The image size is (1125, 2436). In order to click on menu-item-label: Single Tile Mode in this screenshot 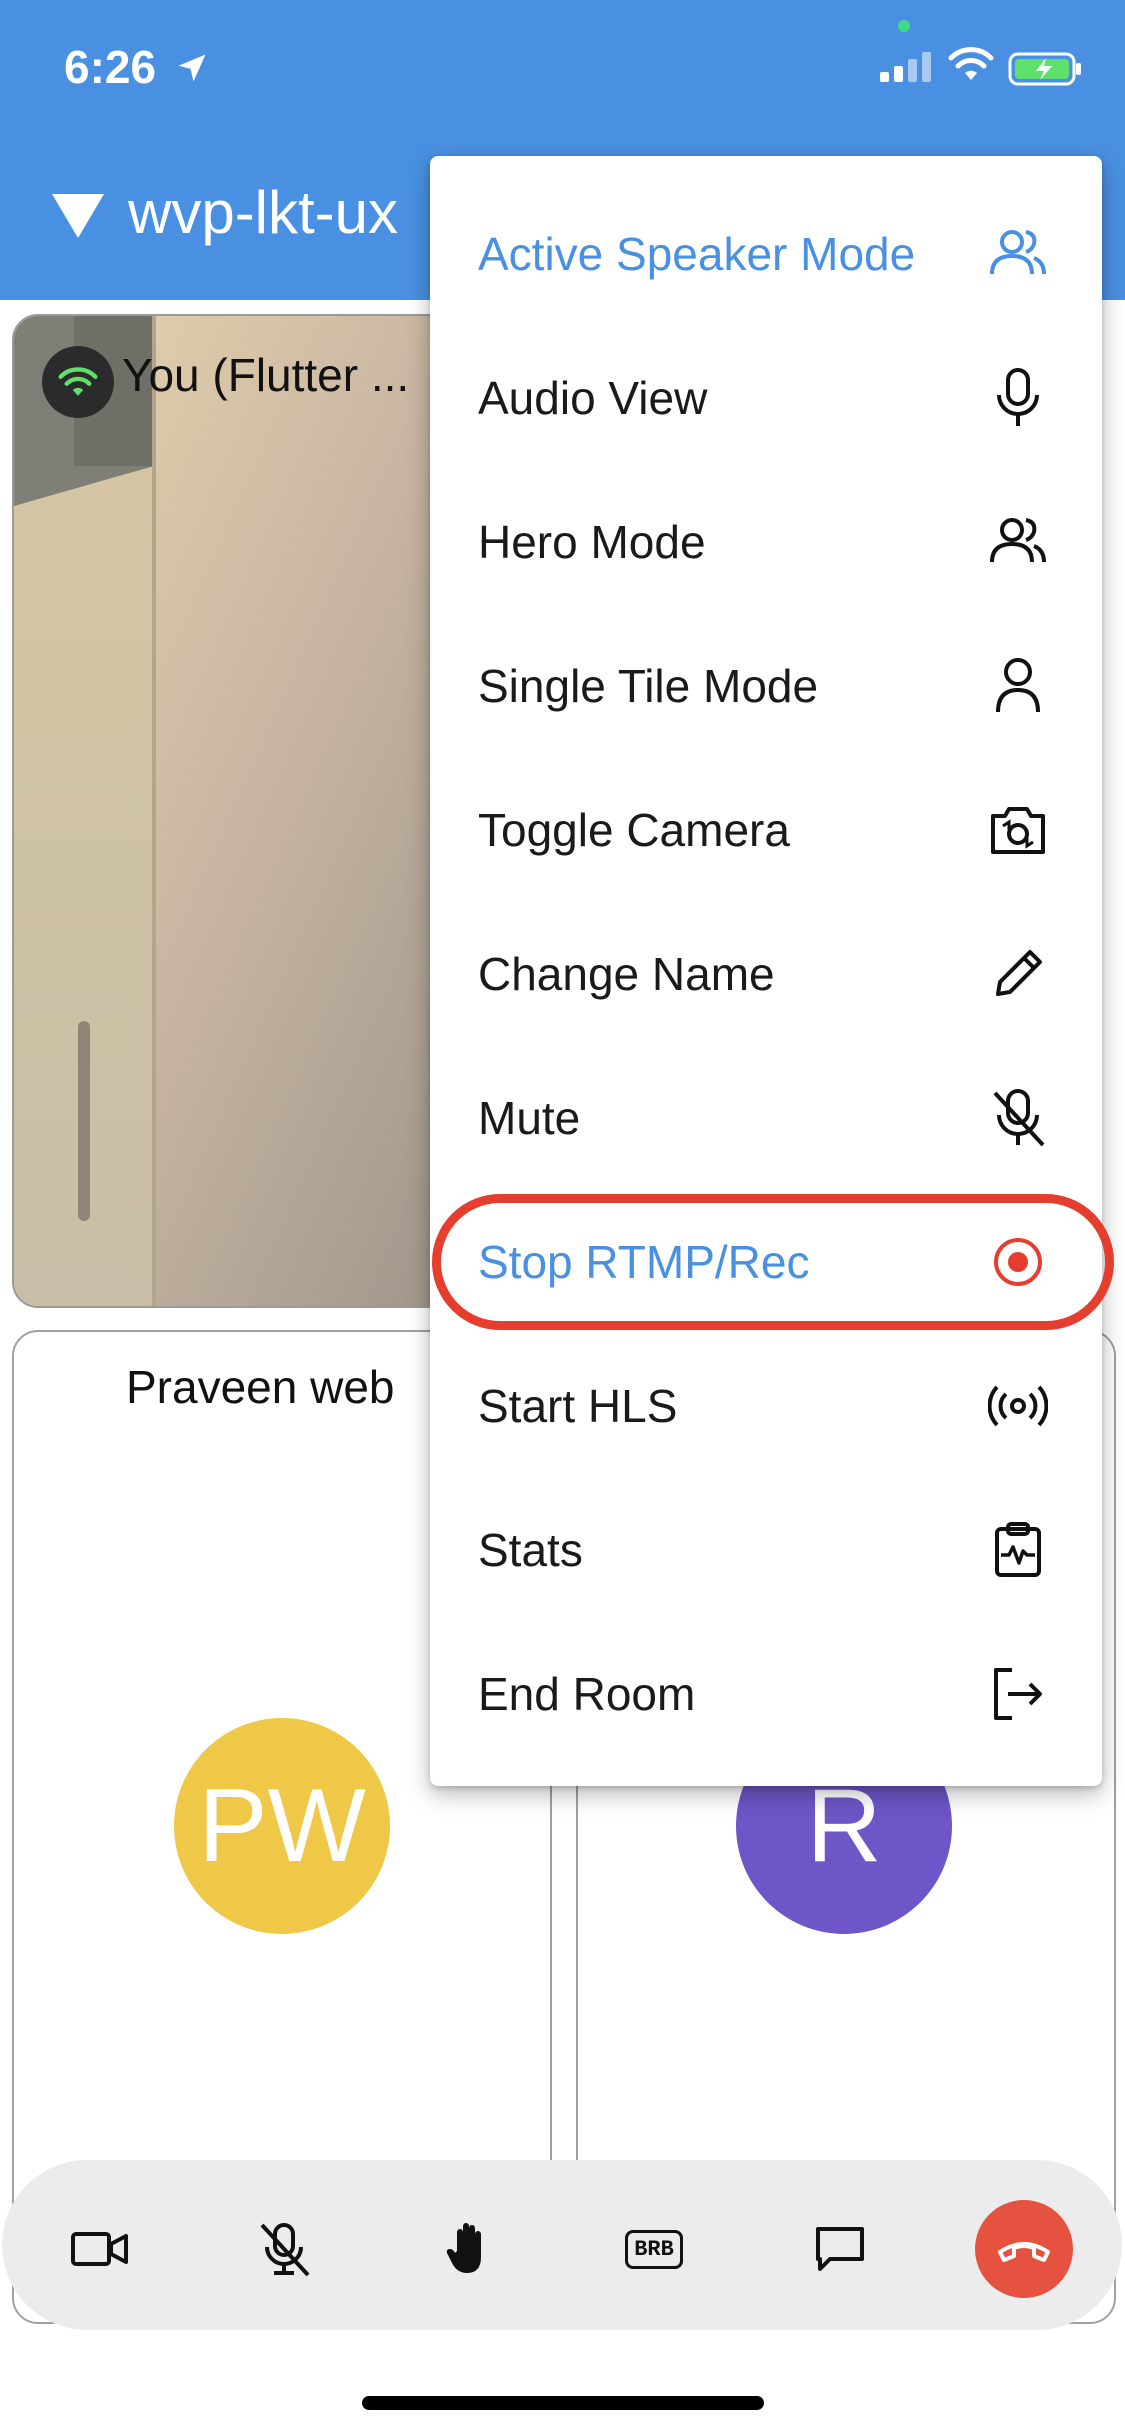, I will do `click(648, 686)`.